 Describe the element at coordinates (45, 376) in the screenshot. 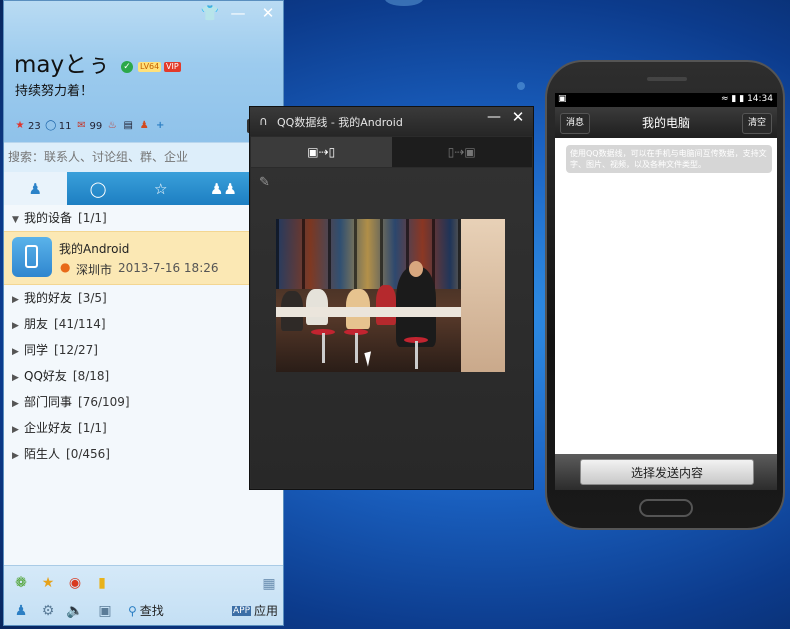

I see `group-name: QQ好友` at that location.